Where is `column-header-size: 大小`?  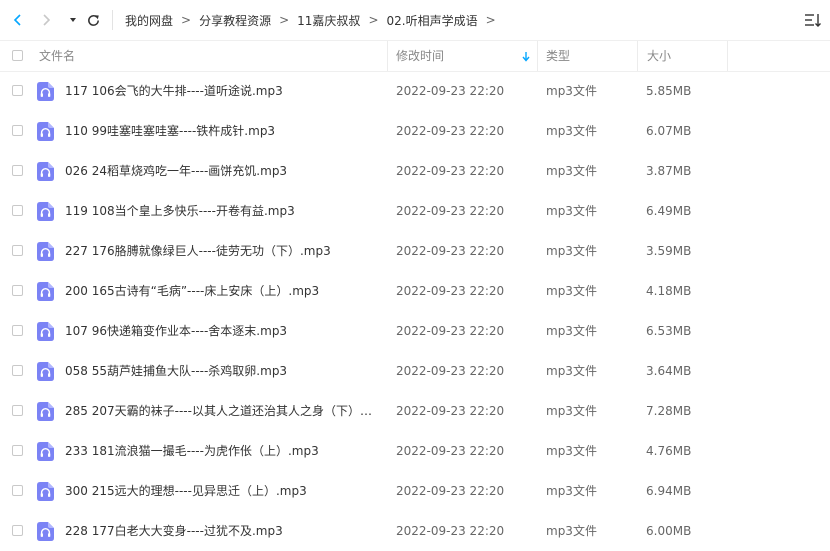
column-header-size: 大小 is located at coordinates (659, 56).